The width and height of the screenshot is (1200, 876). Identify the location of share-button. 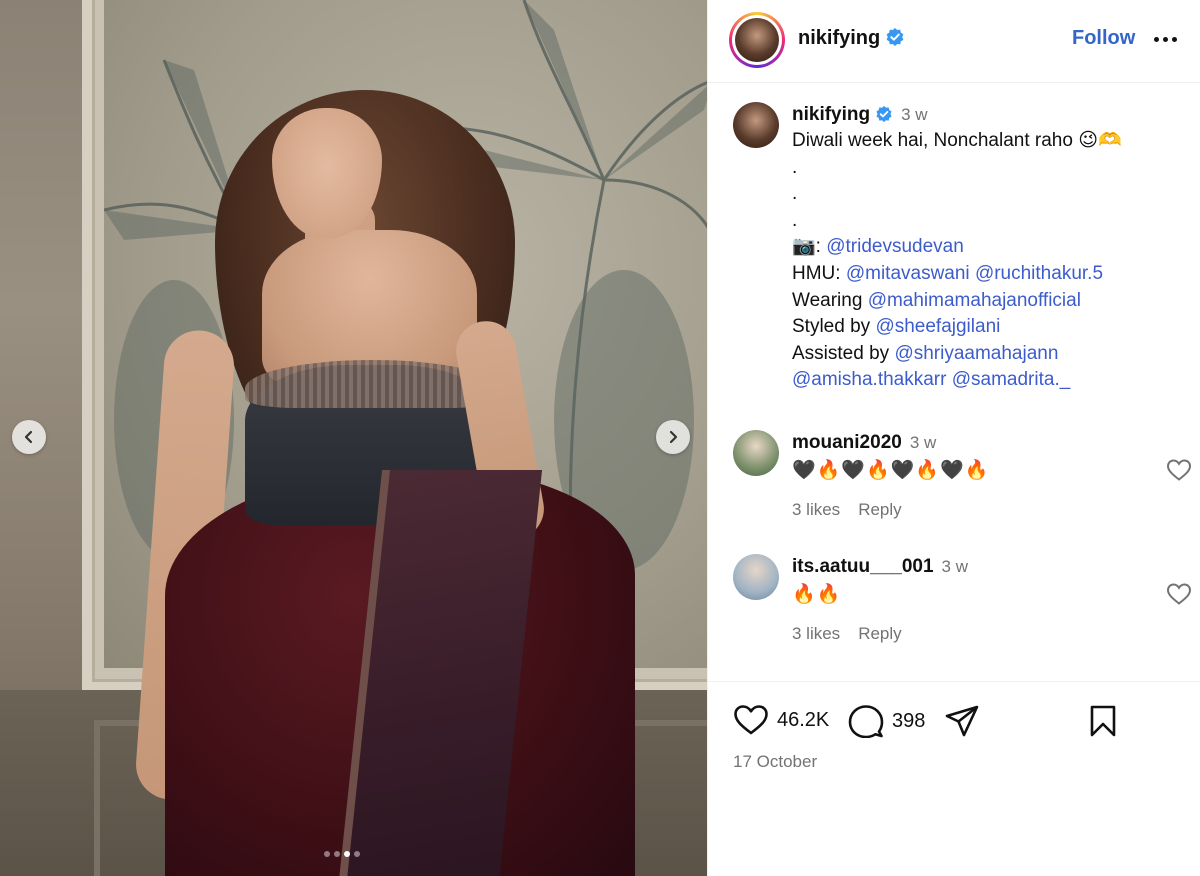
(962, 721).